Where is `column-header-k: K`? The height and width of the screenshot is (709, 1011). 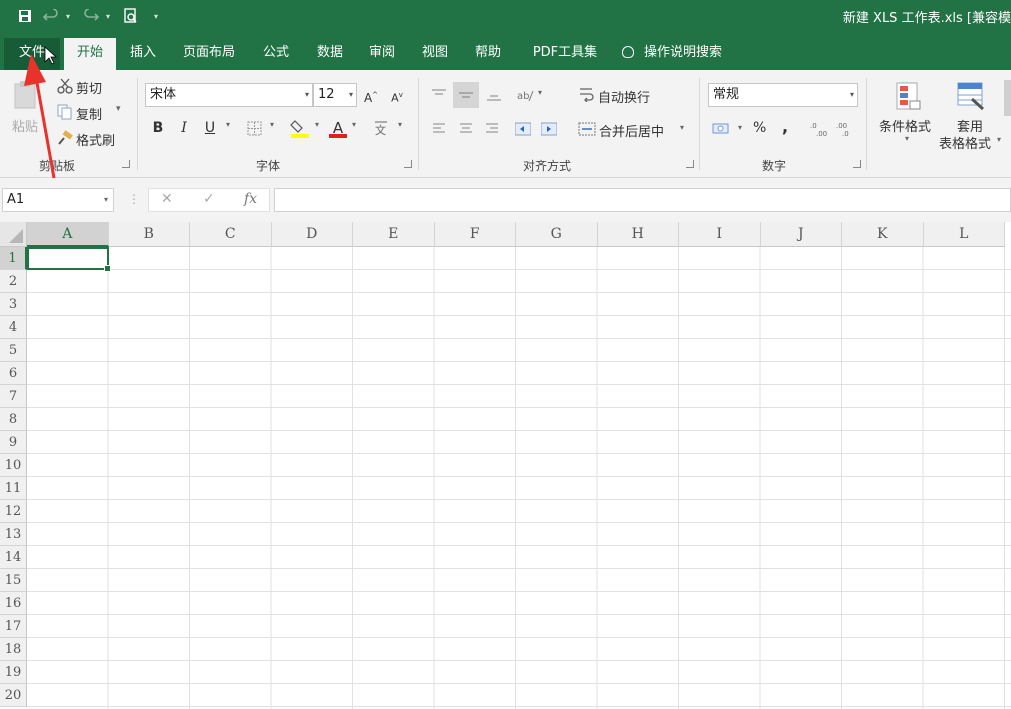
column-header-k: K is located at coordinates (883, 234).